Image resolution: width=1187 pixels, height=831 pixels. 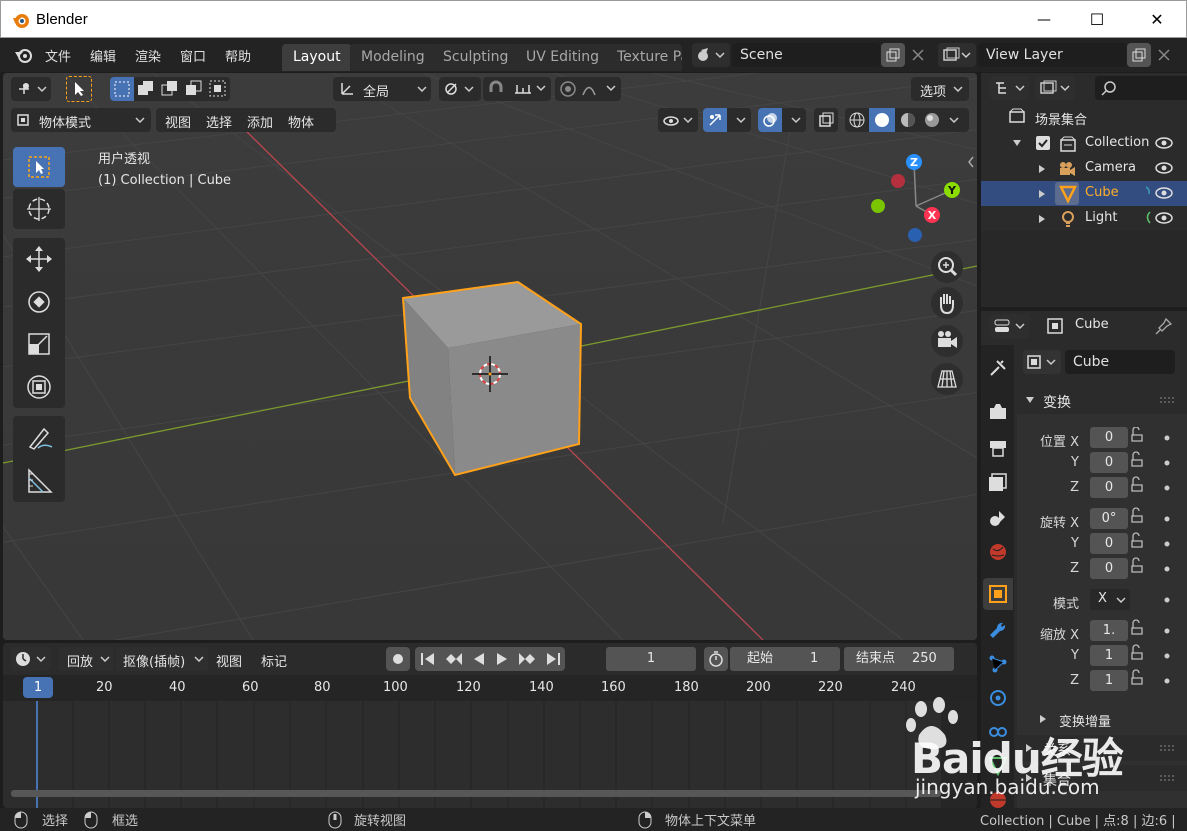 I want to click on move-icon, so click(x=39, y=259).